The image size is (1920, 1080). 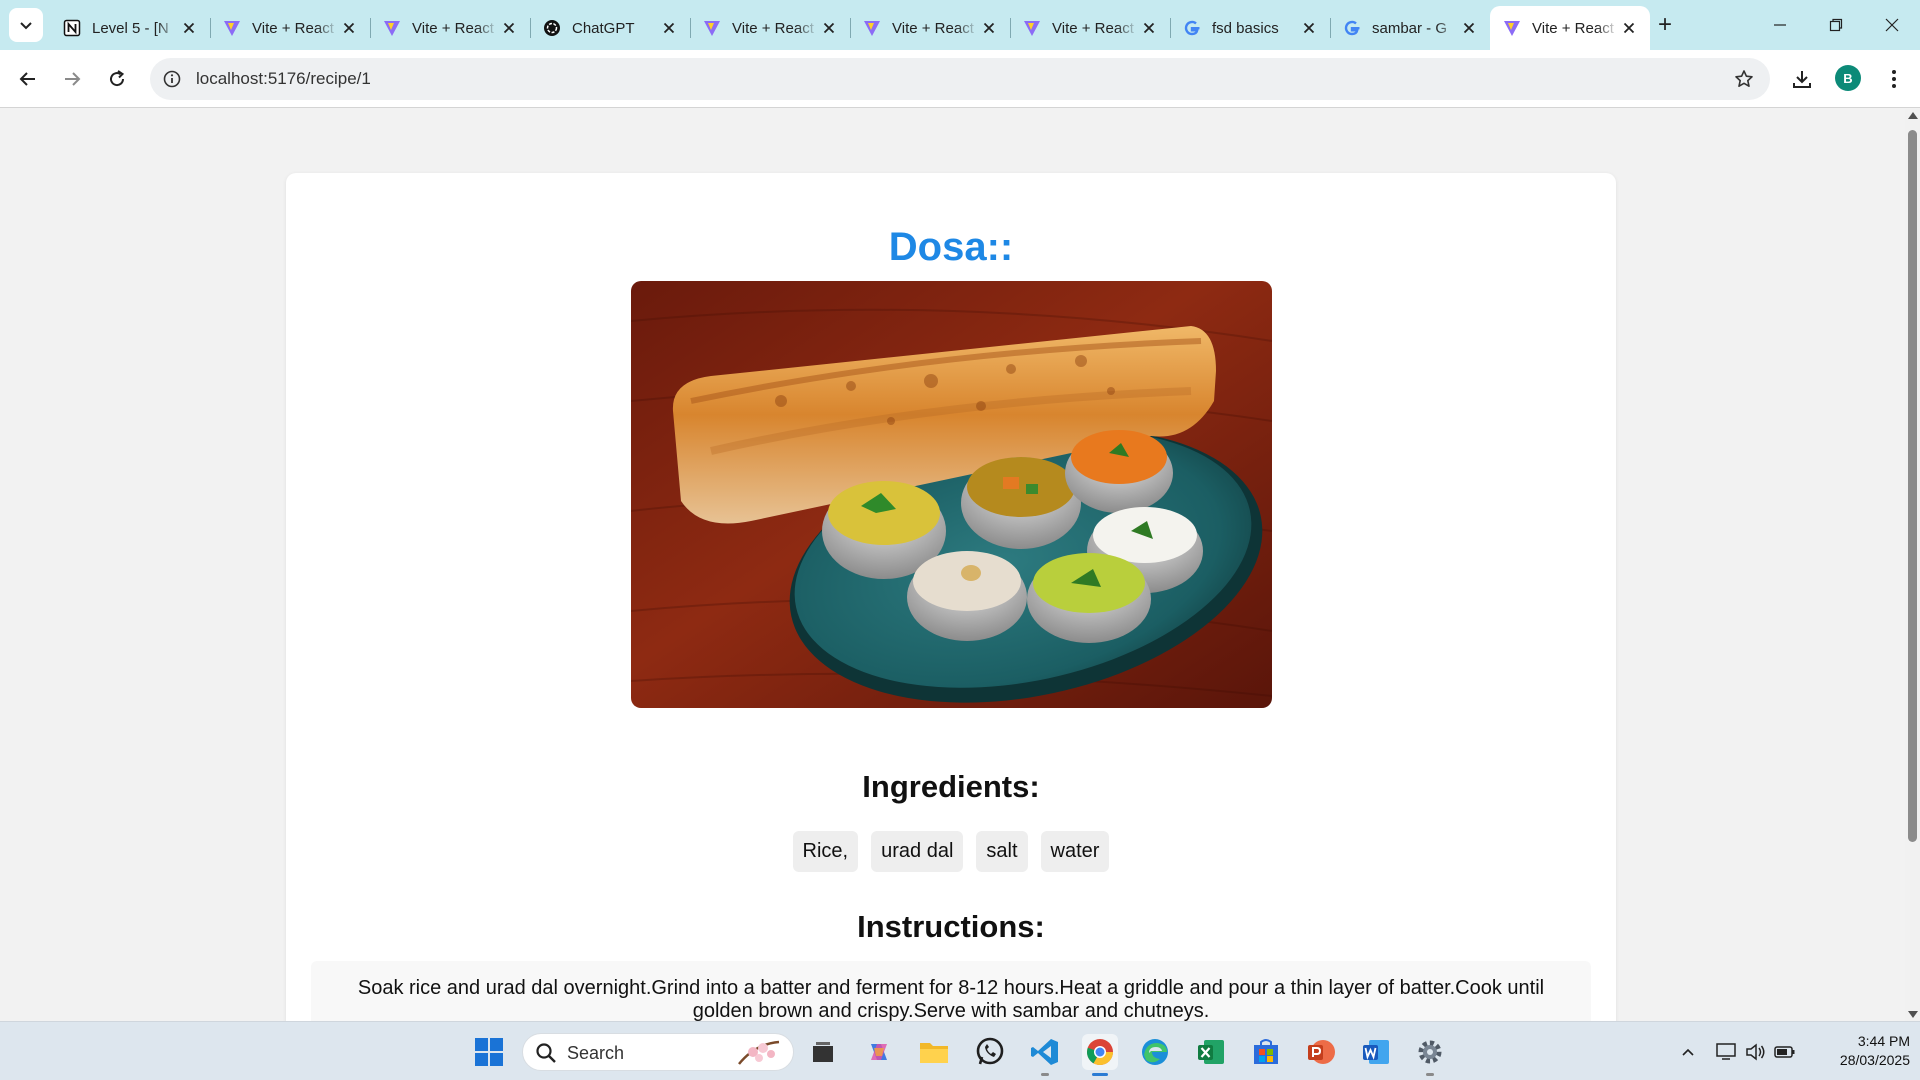 I want to click on task-view-button, so click(x=823, y=1052).